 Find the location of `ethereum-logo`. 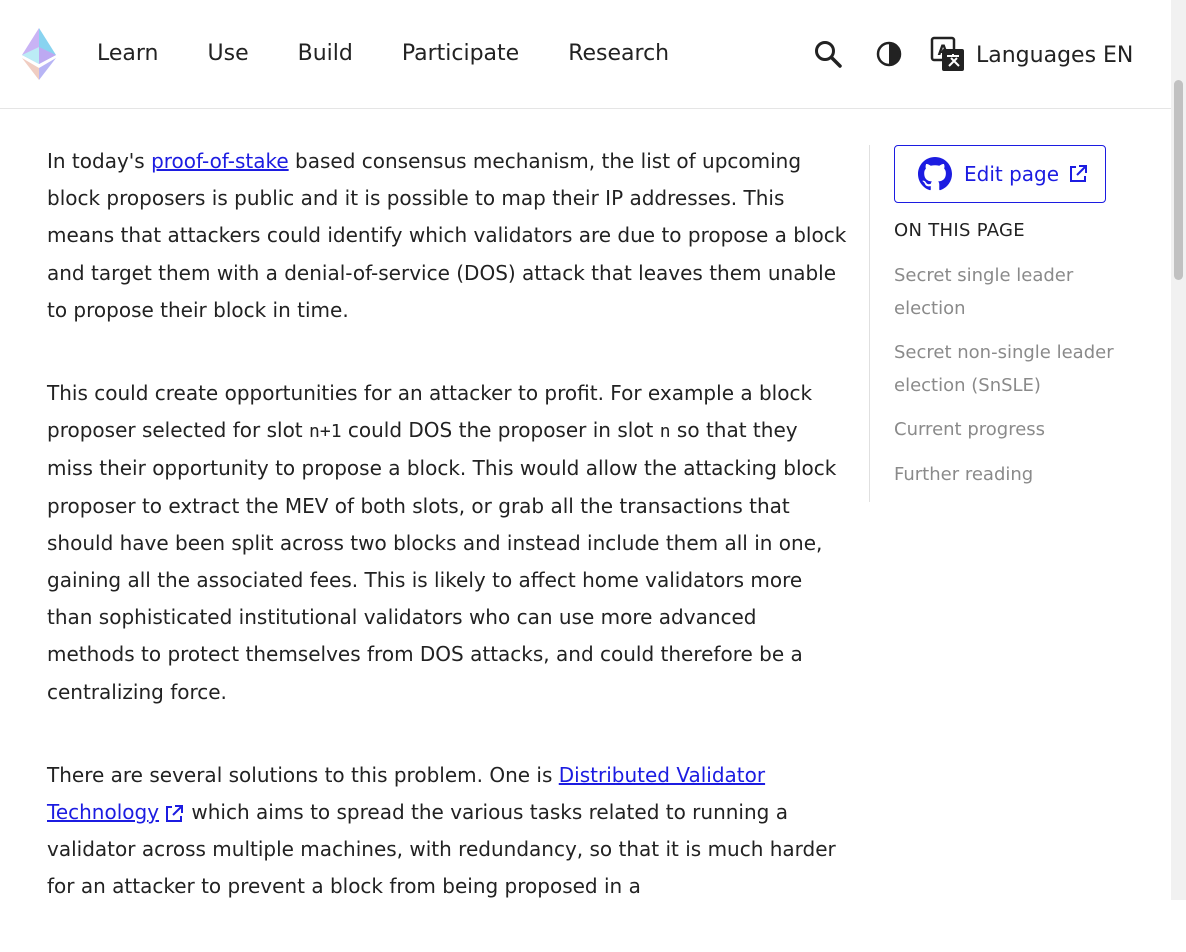

ethereum-logo is located at coordinates (39, 54).